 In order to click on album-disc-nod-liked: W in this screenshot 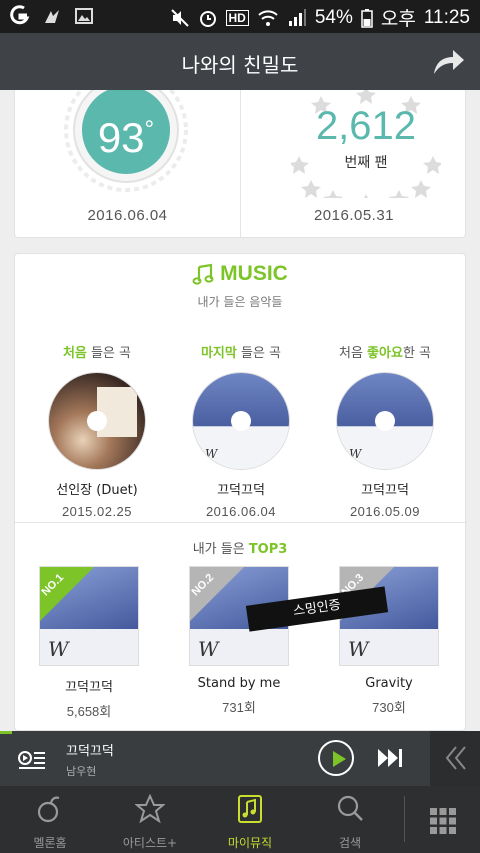, I will do `click(385, 421)`.